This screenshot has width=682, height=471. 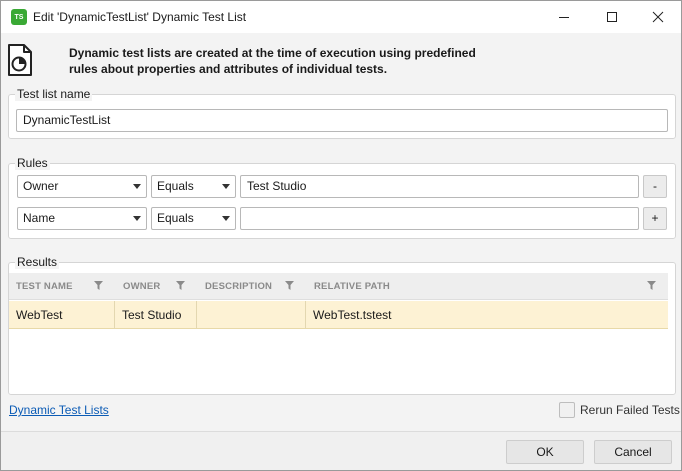 I want to click on minimize-icon, so click(x=564, y=17).